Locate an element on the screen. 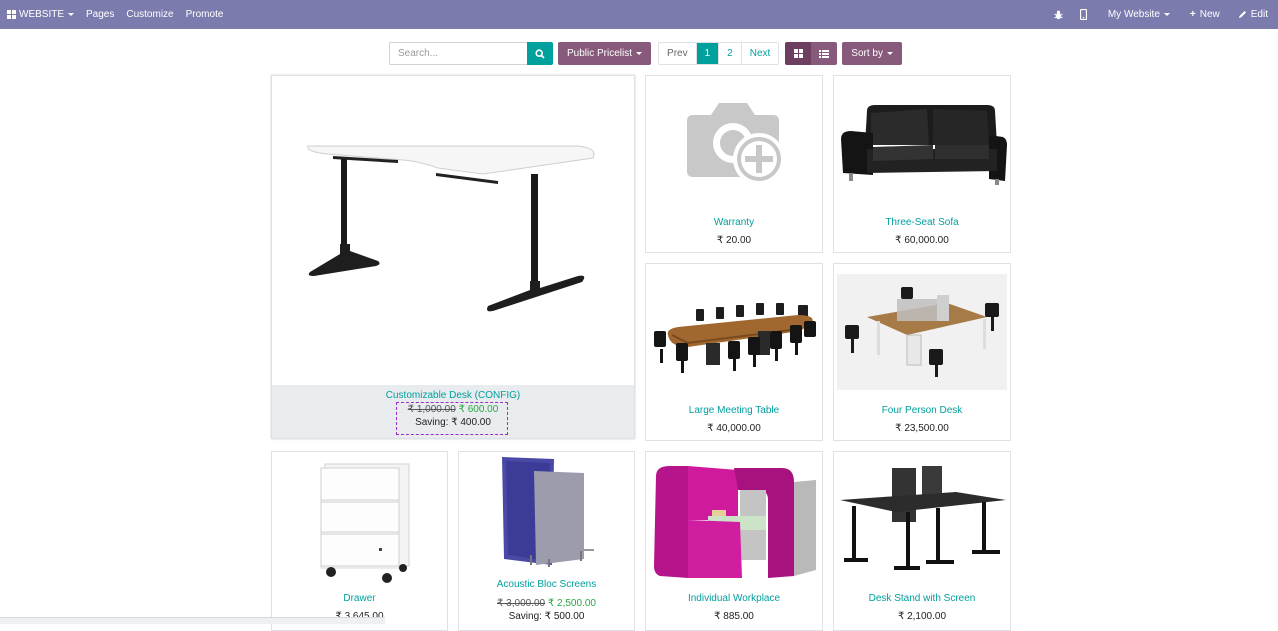  list-view-button is located at coordinates (824, 53).